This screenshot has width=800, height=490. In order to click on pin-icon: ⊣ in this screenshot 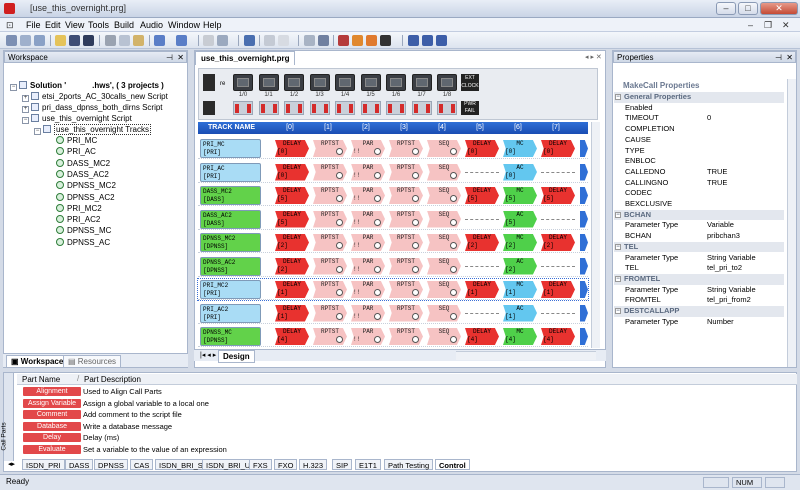, I will do `click(169, 57)`.